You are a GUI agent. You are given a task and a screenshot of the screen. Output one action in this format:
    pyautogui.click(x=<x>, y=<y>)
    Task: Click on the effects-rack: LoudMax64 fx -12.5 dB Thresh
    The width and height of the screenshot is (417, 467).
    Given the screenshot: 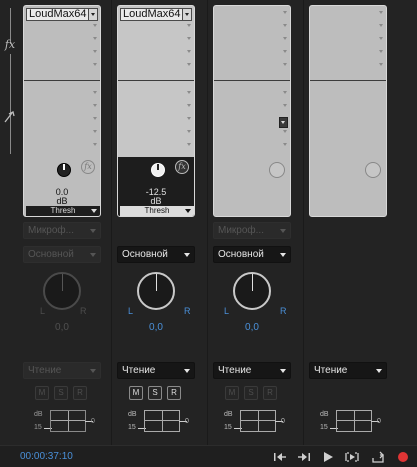 What is the action you would take?
    pyautogui.click(x=156, y=111)
    